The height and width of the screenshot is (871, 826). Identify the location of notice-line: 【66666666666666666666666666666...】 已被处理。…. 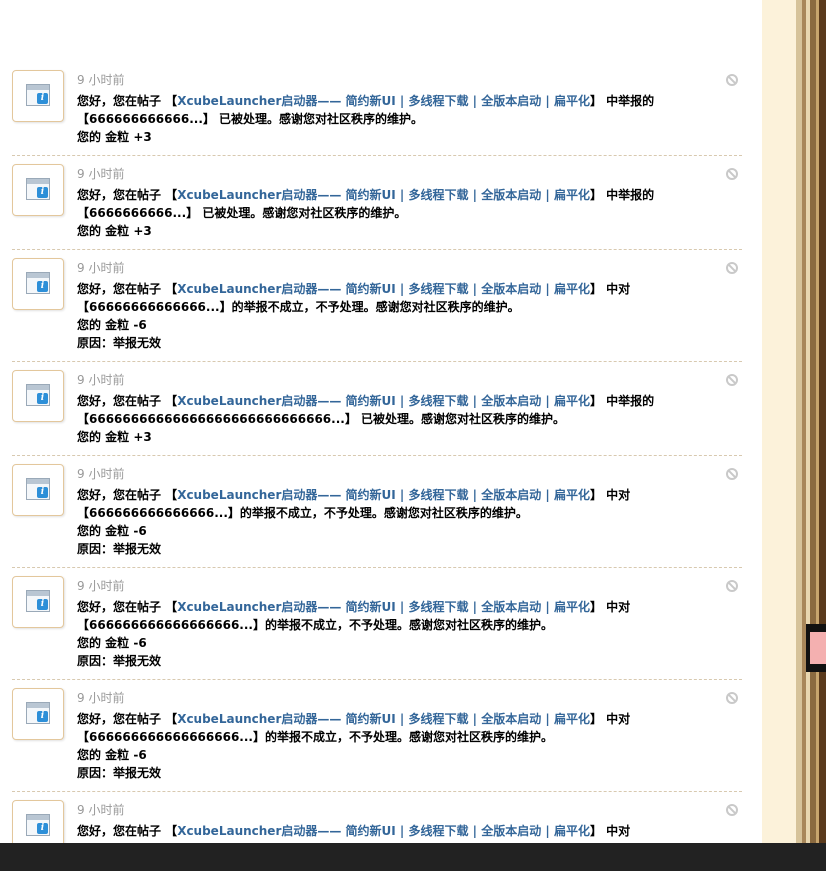
(321, 419).